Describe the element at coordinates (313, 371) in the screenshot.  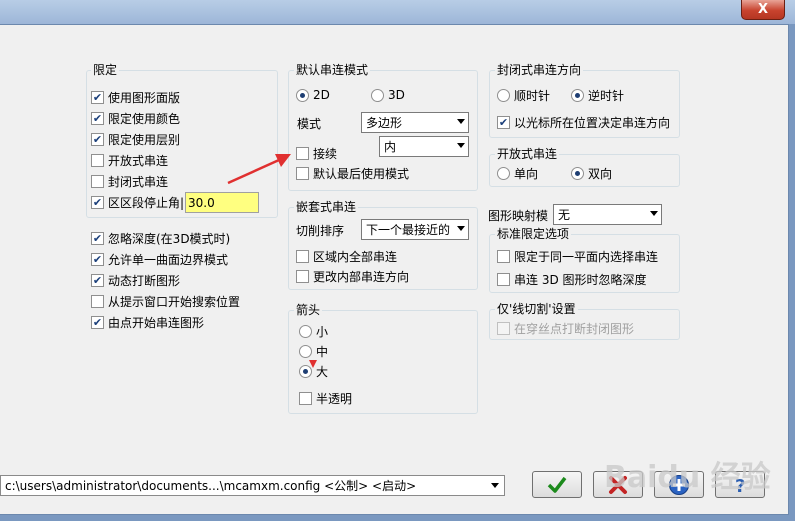
I see `arrow-size-radio-2: 大` at that location.